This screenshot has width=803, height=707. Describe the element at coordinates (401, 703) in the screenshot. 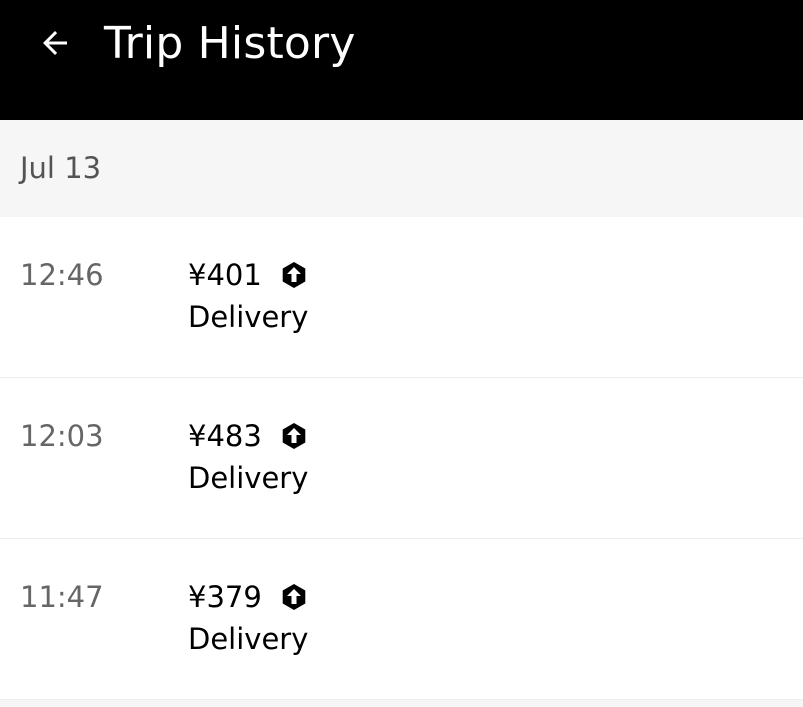

I see `list-bottom-divider` at that location.